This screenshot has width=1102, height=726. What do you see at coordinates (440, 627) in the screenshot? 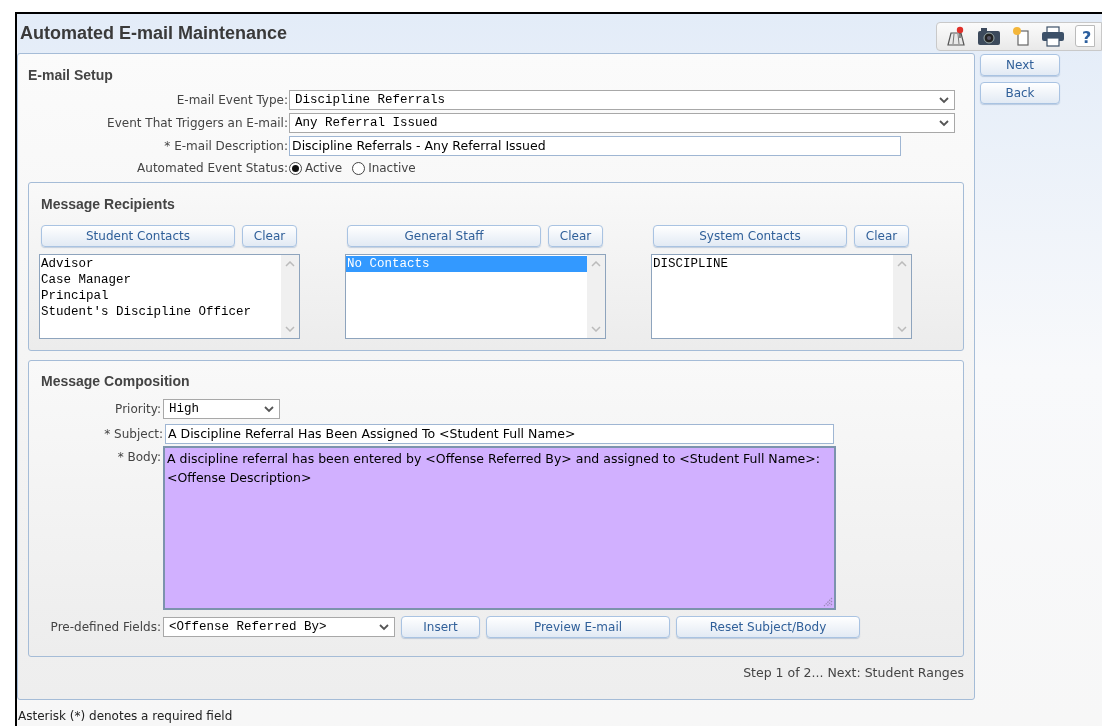
I see `insert-button: Insert` at bounding box center [440, 627].